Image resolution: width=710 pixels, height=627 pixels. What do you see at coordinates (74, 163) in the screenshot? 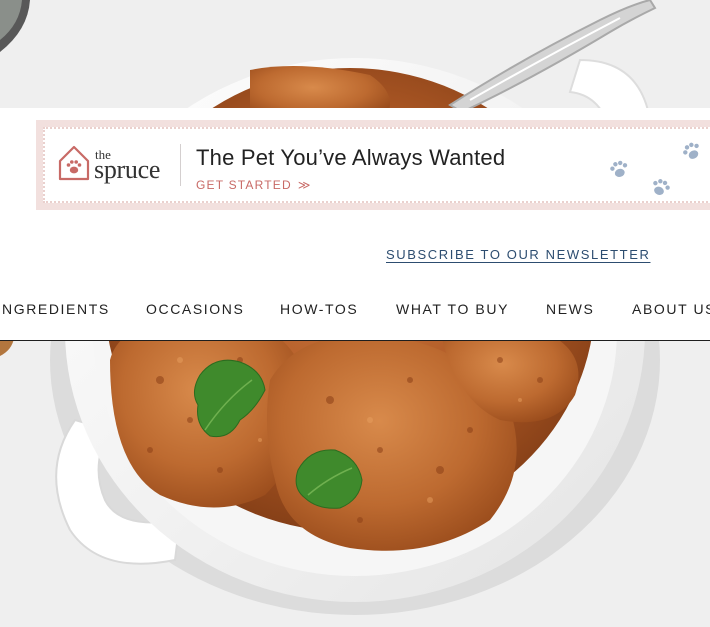
I see `house-paw-icon` at bounding box center [74, 163].